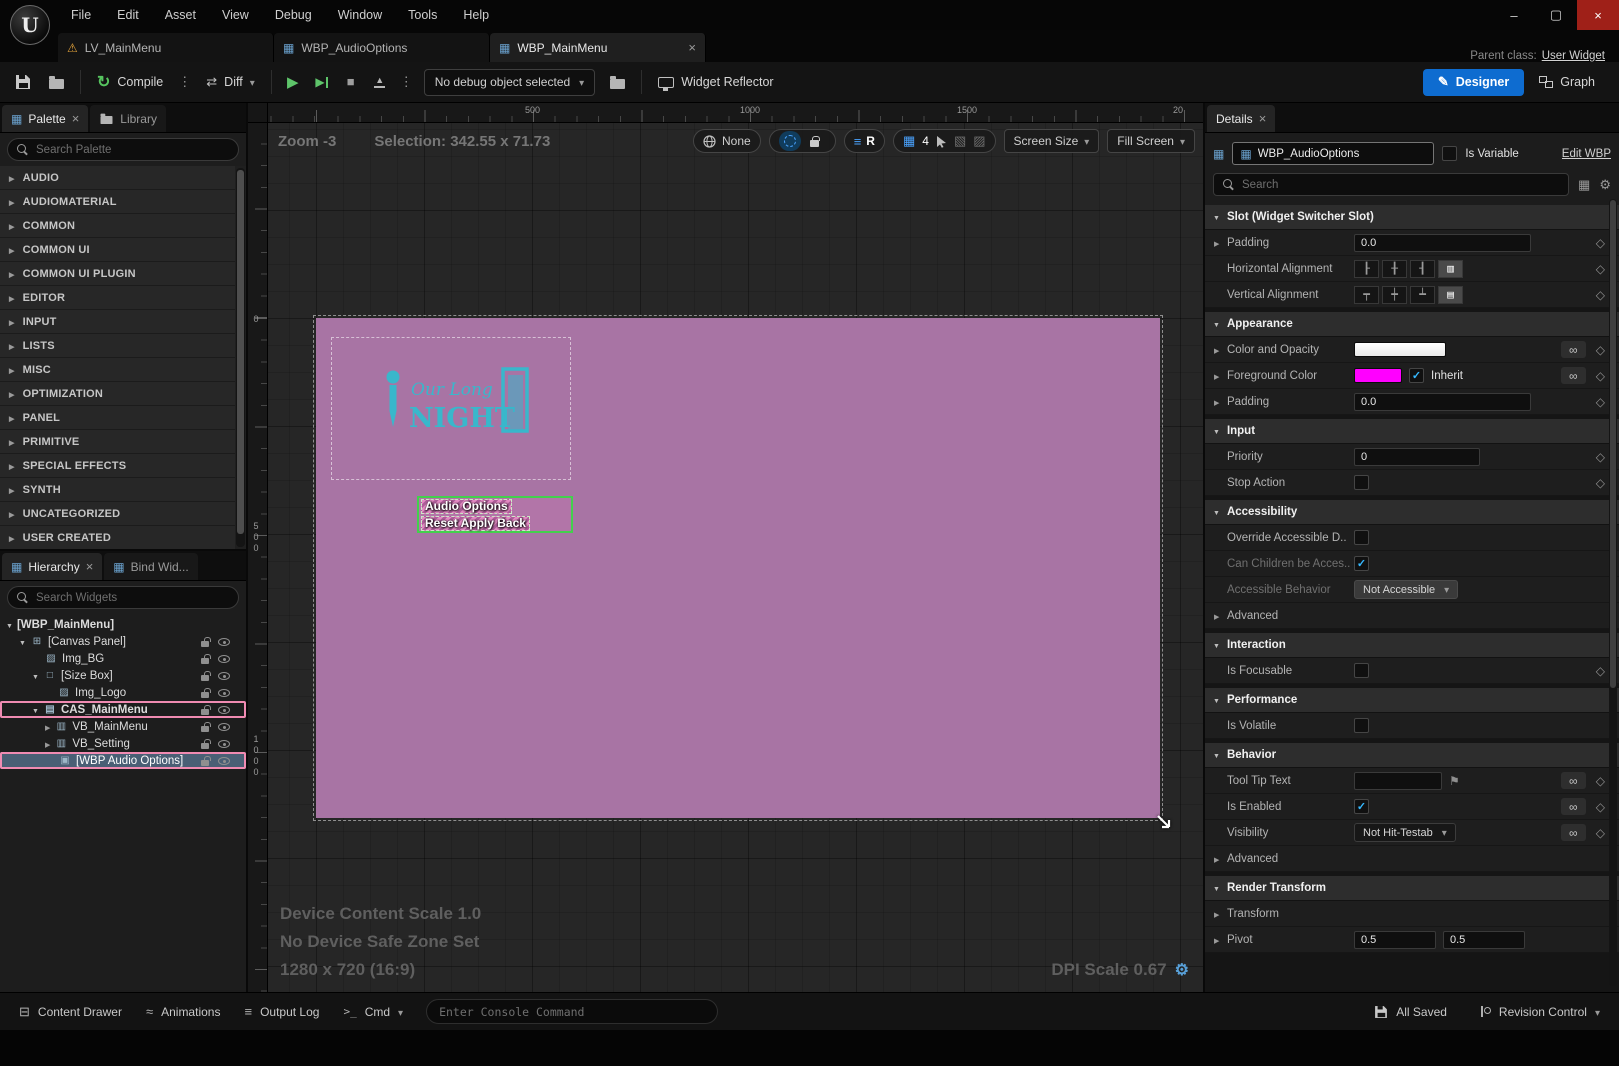 The image size is (1619, 1066). What do you see at coordinates (166, 47) in the screenshot?
I see `tab-lv-mainmenu: ⚠ LV_MainMenu` at bounding box center [166, 47].